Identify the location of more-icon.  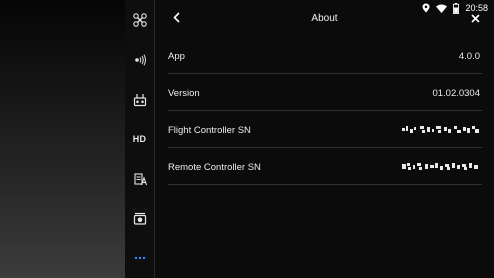
(140, 258).